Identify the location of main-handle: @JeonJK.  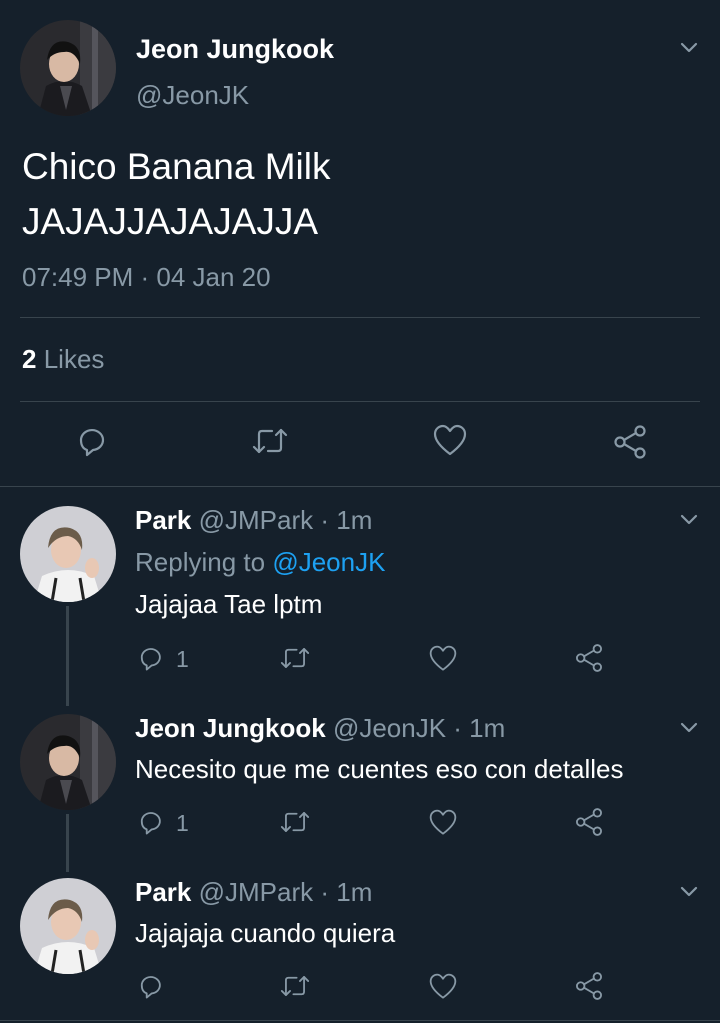
(192, 95).